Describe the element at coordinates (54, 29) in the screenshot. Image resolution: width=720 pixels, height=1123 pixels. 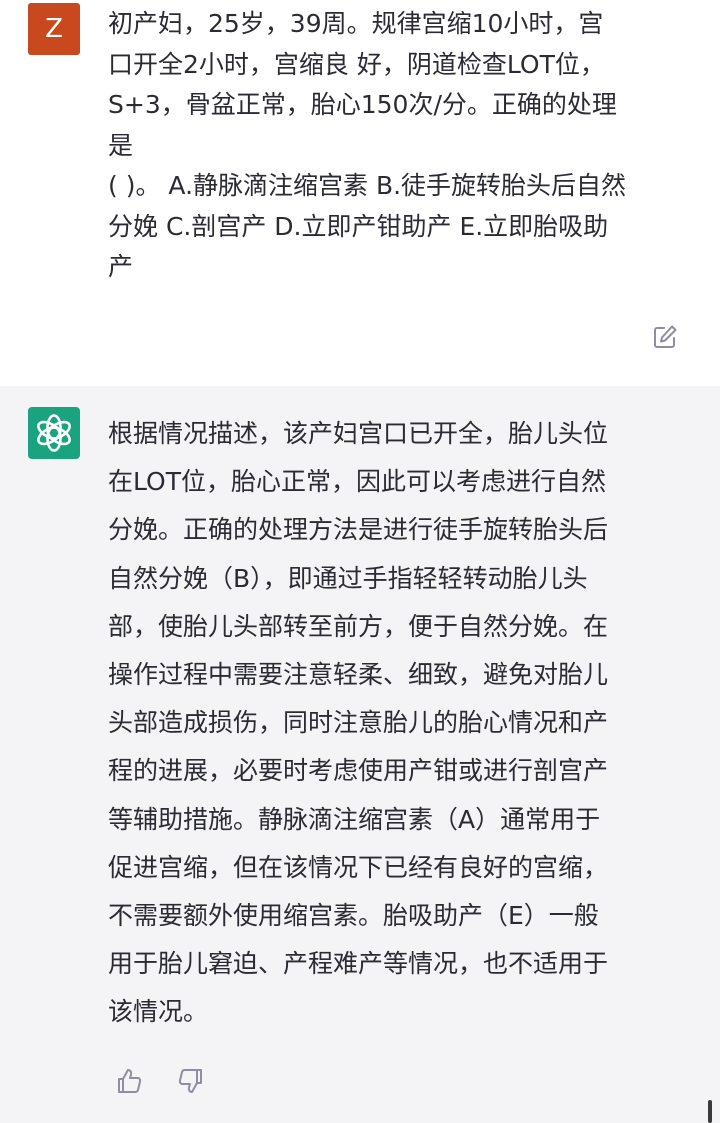
I see `user-avatar: Z` at that location.